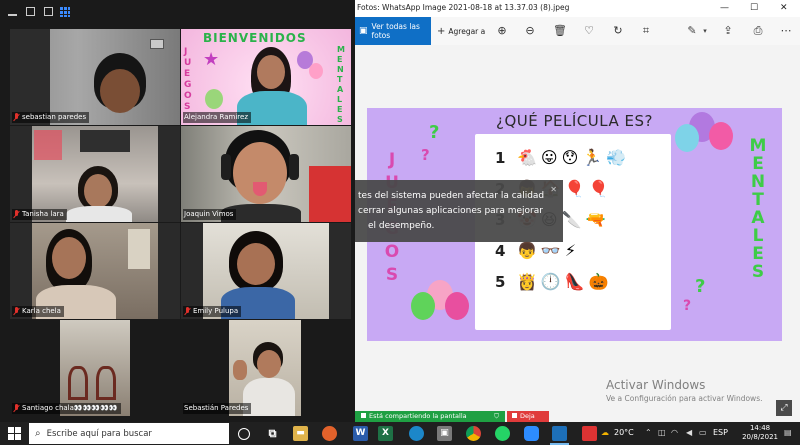 This screenshot has height=445, width=800. Describe the element at coordinates (363, 31) in the screenshot. I see `photos-icon: ▣` at that location.